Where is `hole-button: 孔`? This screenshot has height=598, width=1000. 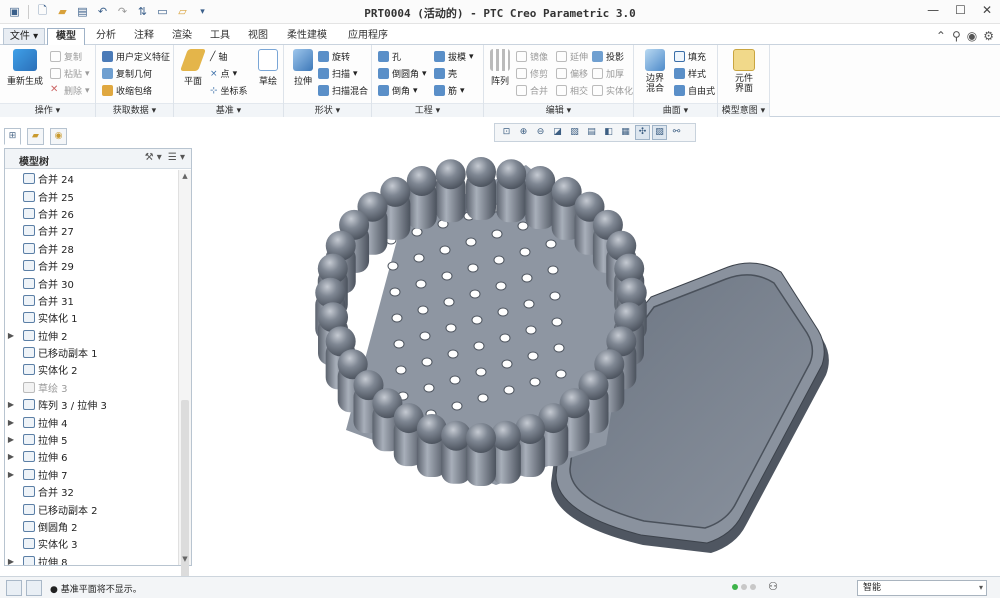
hole-button: 孔 is located at coordinates (389, 56).